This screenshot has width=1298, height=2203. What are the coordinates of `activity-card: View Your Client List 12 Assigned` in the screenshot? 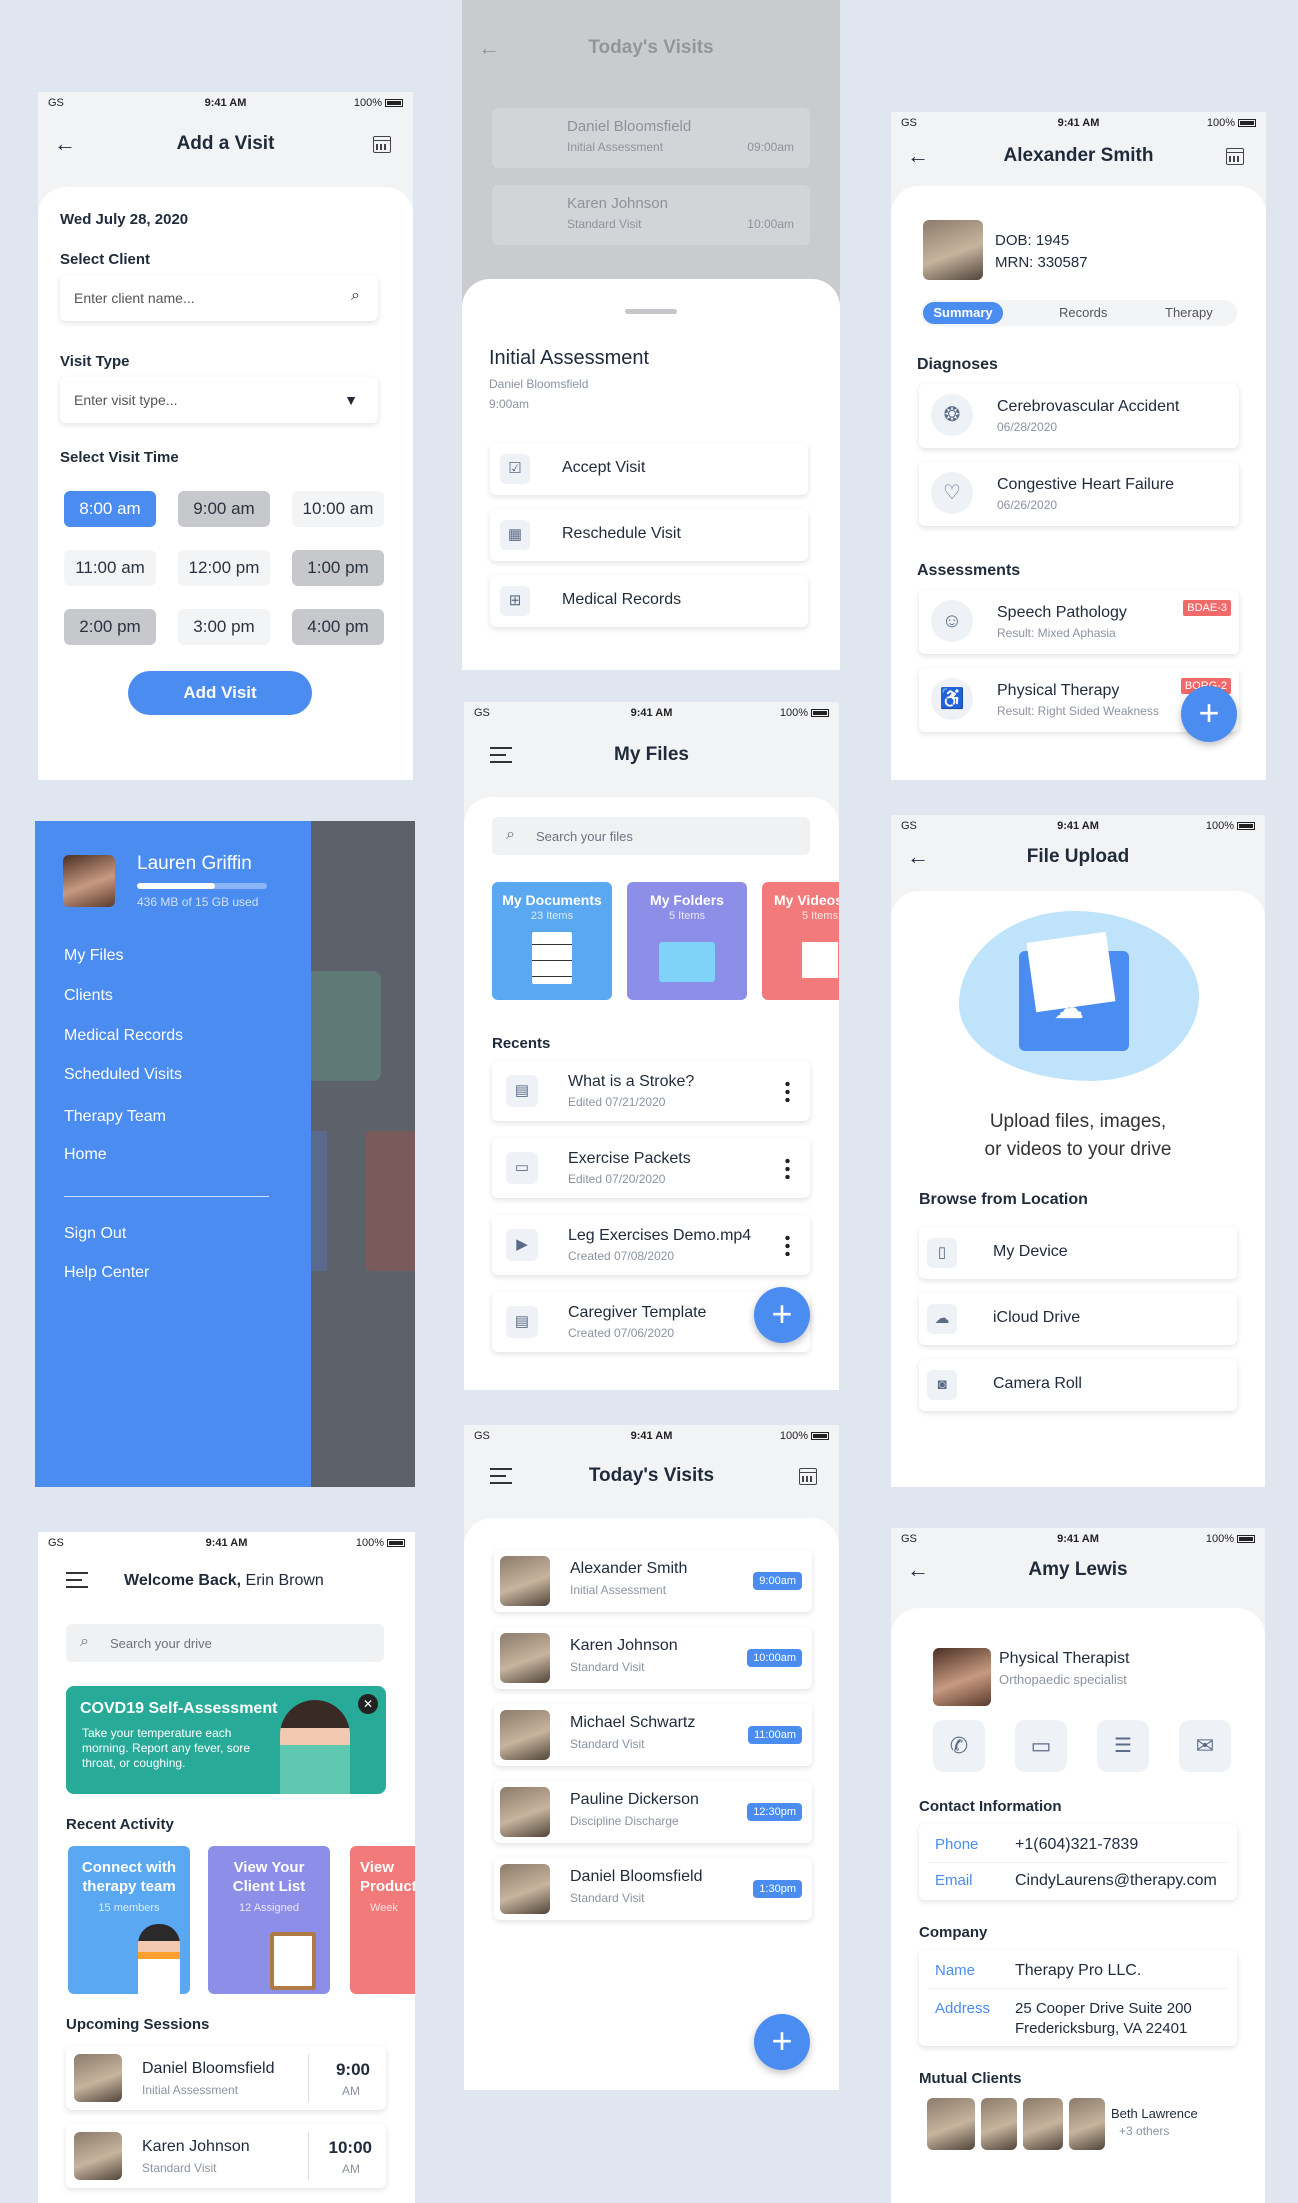 It's located at (269, 1920).